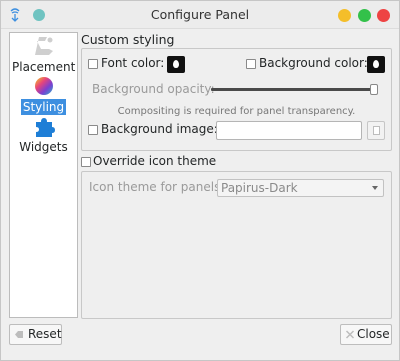 This screenshot has width=400, height=361. Describe the element at coordinates (155, 161) in the screenshot. I see `override-icon-theme-label: Override icon theme` at that location.